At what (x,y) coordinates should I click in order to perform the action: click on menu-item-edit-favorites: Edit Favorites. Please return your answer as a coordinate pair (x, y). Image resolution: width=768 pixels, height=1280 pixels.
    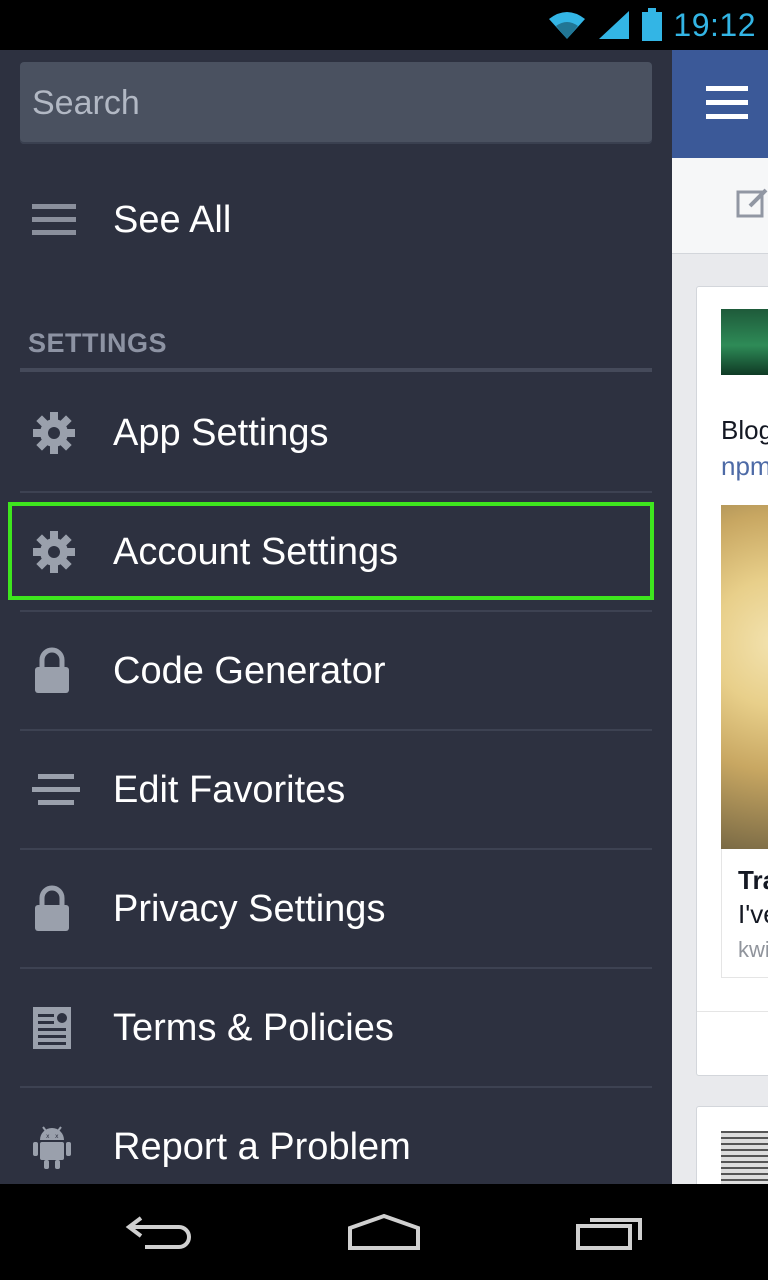
    Looking at the image, I should click on (336, 790).